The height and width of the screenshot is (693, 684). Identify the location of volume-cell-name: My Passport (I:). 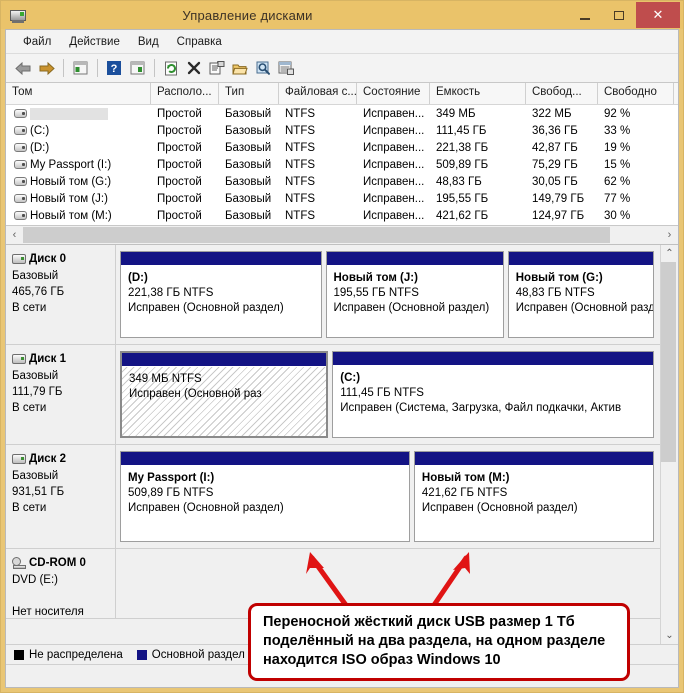
(78, 165).